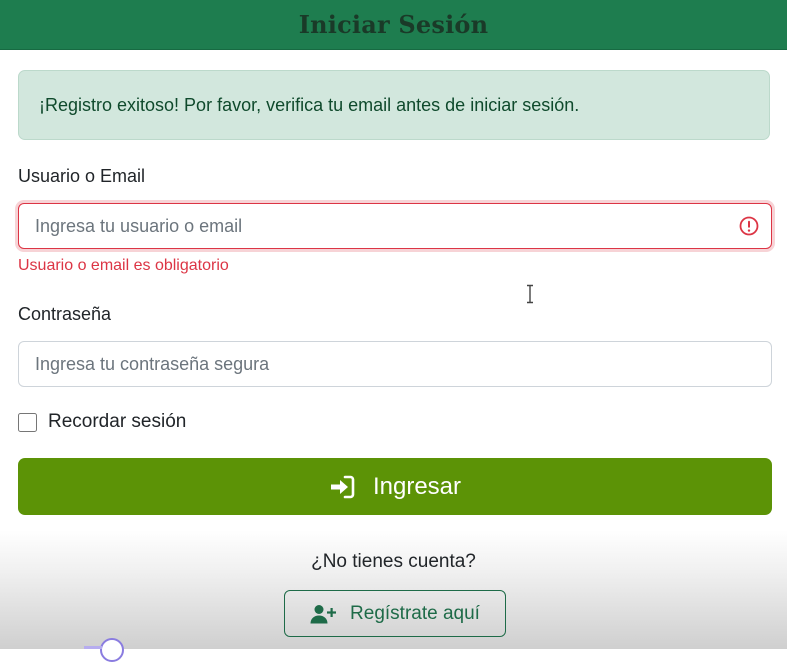  What do you see at coordinates (530, 294) in the screenshot?
I see `text-cursor-icon` at bounding box center [530, 294].